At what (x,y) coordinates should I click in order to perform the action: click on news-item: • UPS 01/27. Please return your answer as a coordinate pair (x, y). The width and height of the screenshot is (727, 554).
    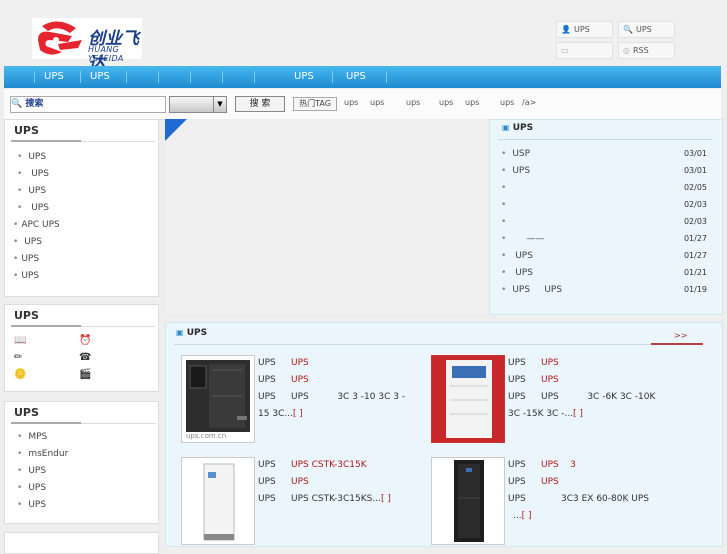
    Looking at the image, I should click on (604, 256).